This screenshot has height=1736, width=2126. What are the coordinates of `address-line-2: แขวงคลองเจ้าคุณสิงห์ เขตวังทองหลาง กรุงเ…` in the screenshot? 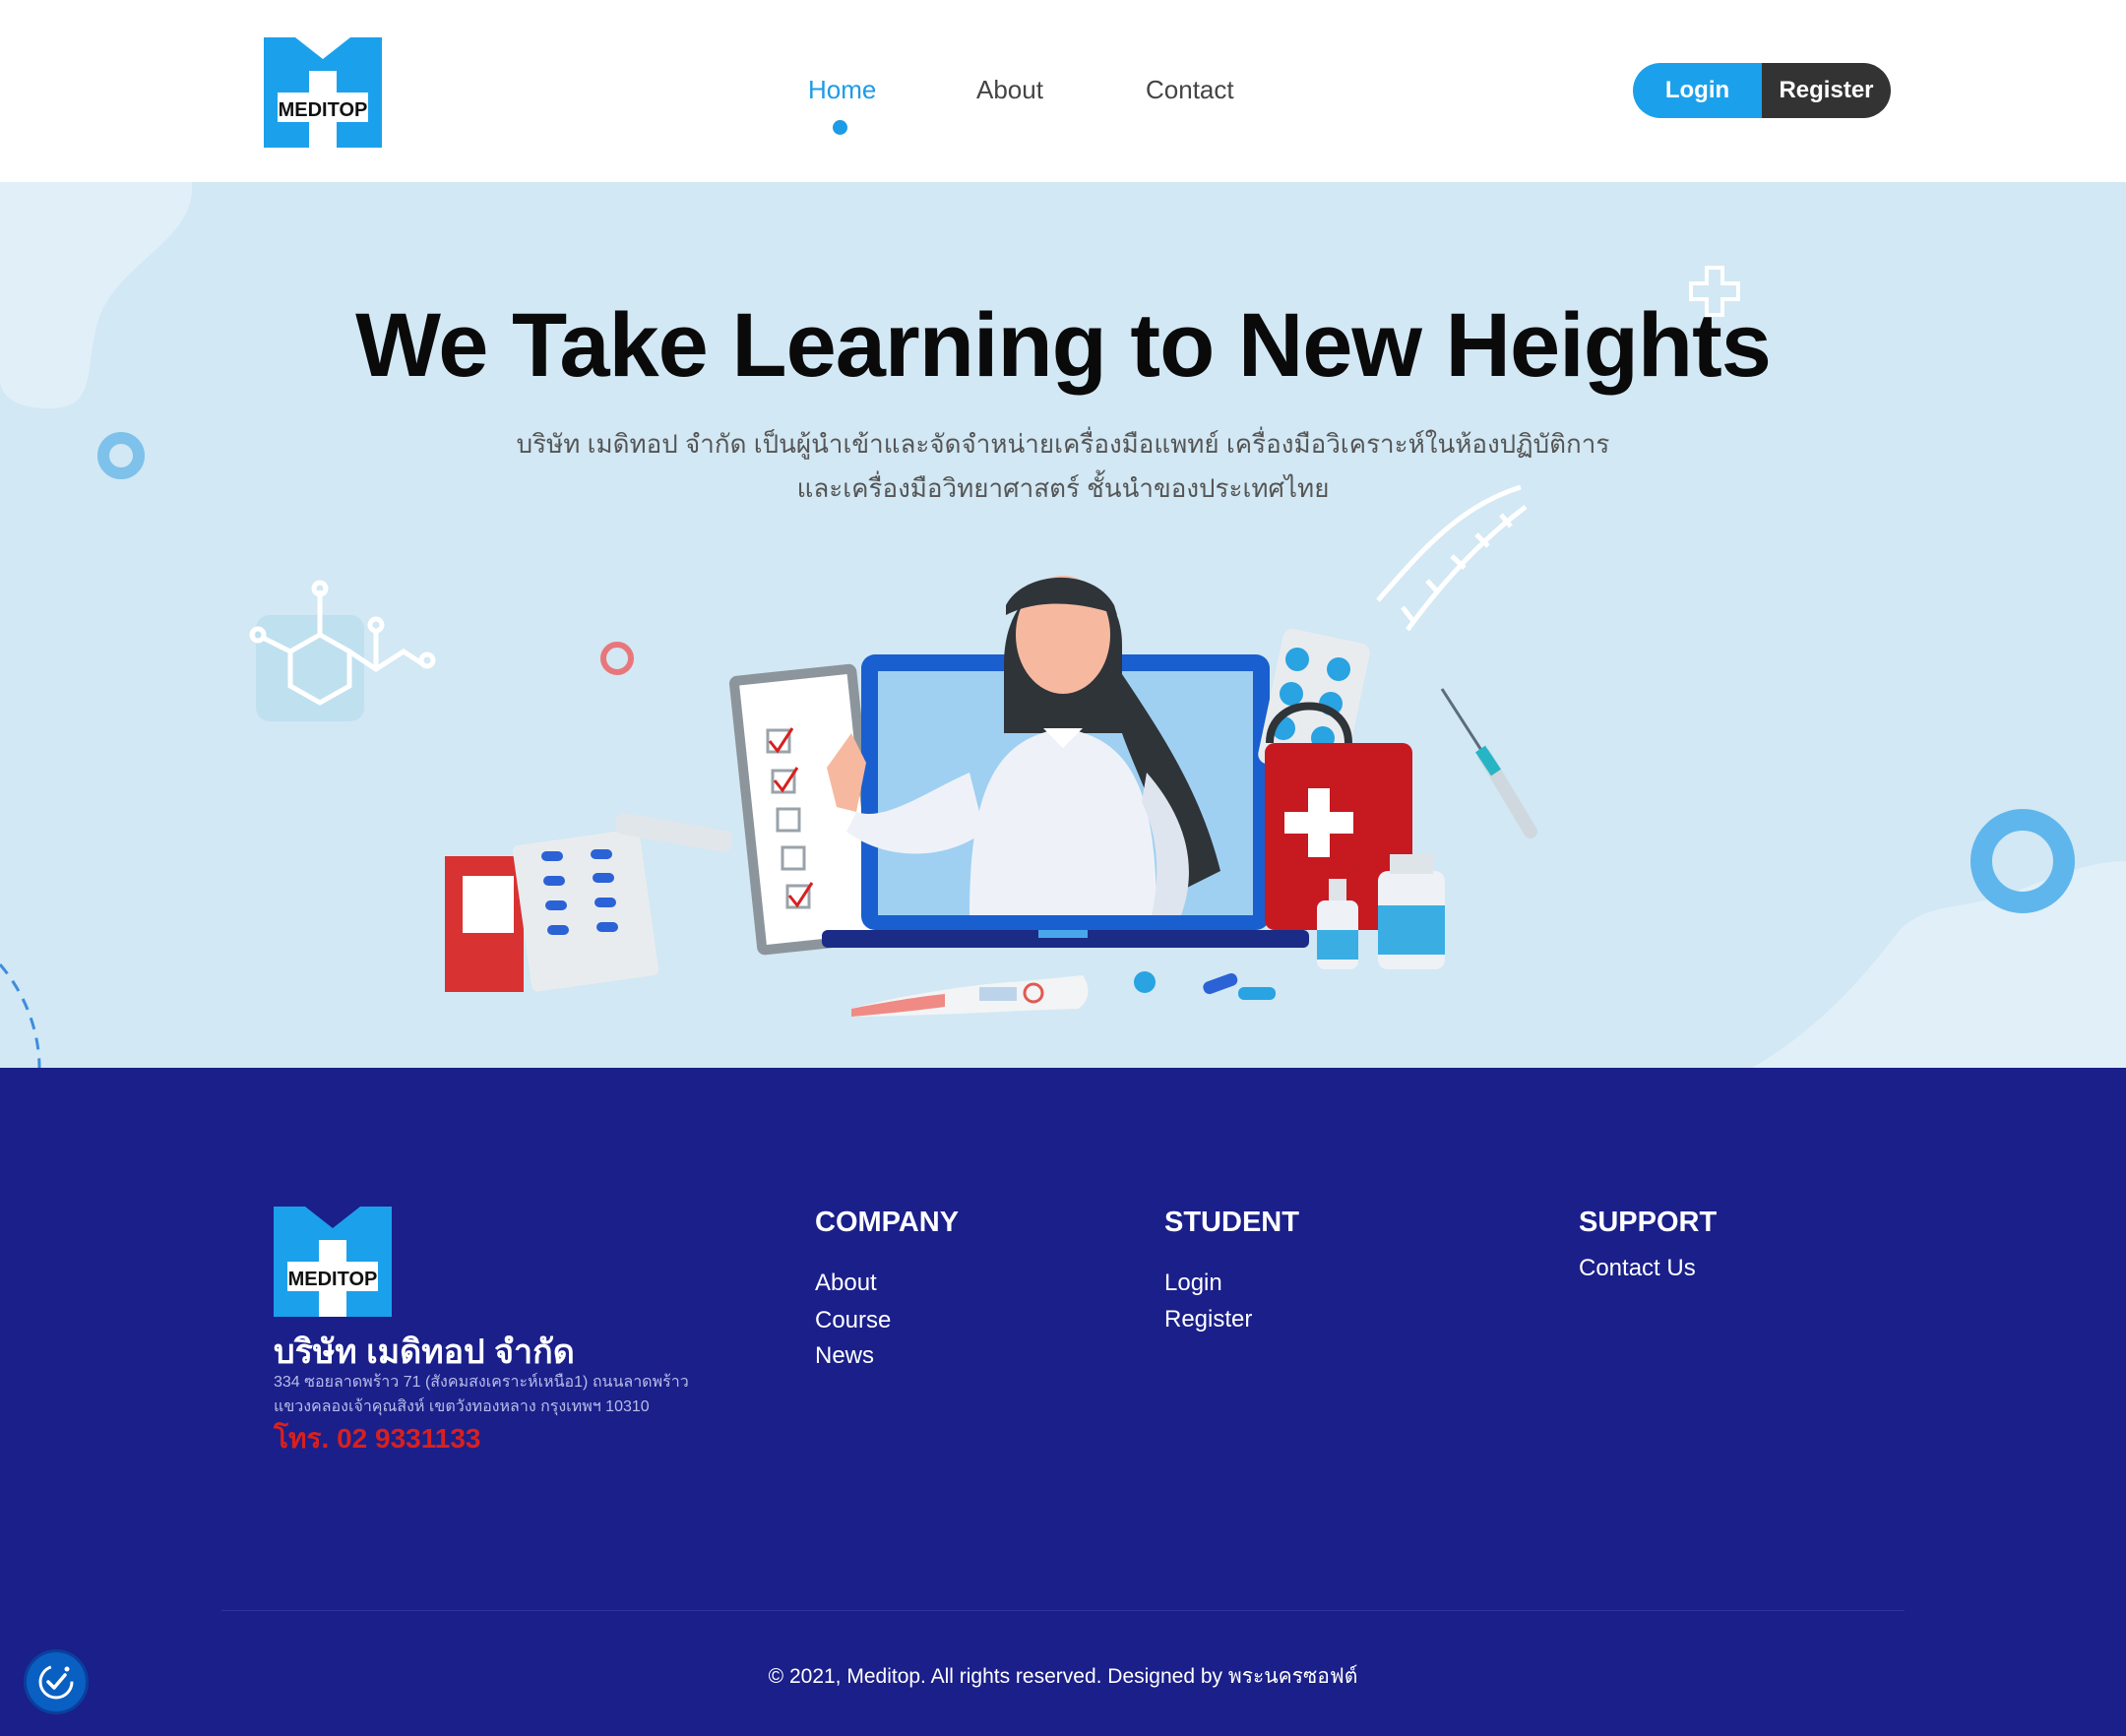 It's located at (462, 1406).